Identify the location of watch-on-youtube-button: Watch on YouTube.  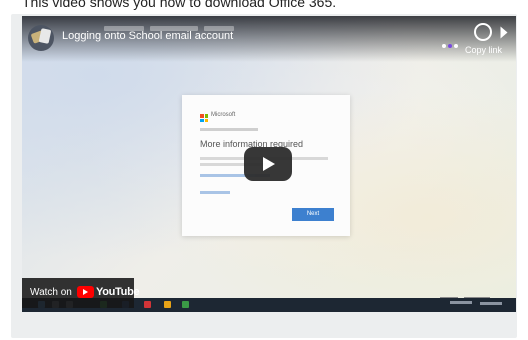
(81, 293).